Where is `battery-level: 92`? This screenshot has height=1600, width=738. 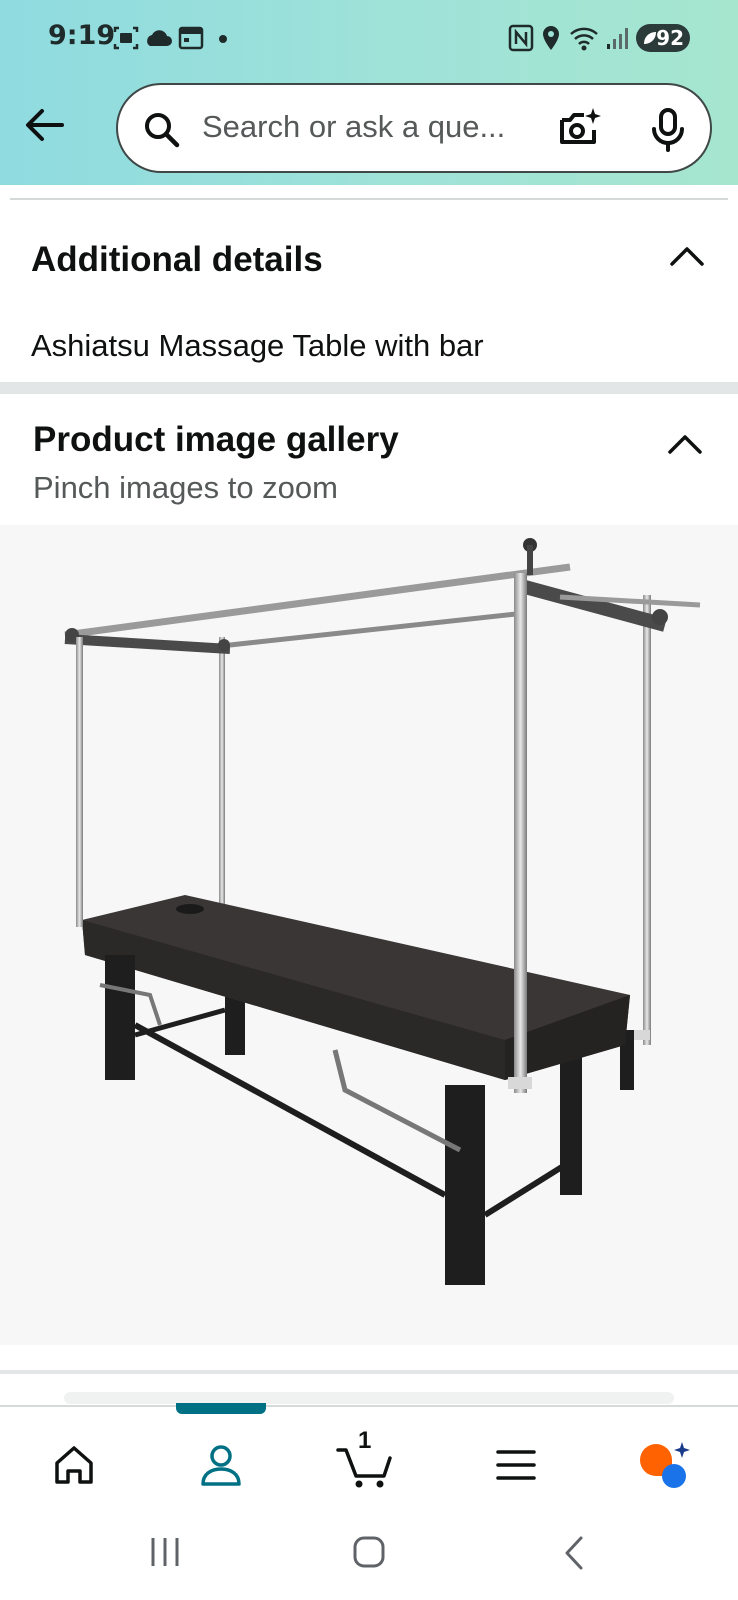
battery-level: 92 is located at coordinates (670, 38).